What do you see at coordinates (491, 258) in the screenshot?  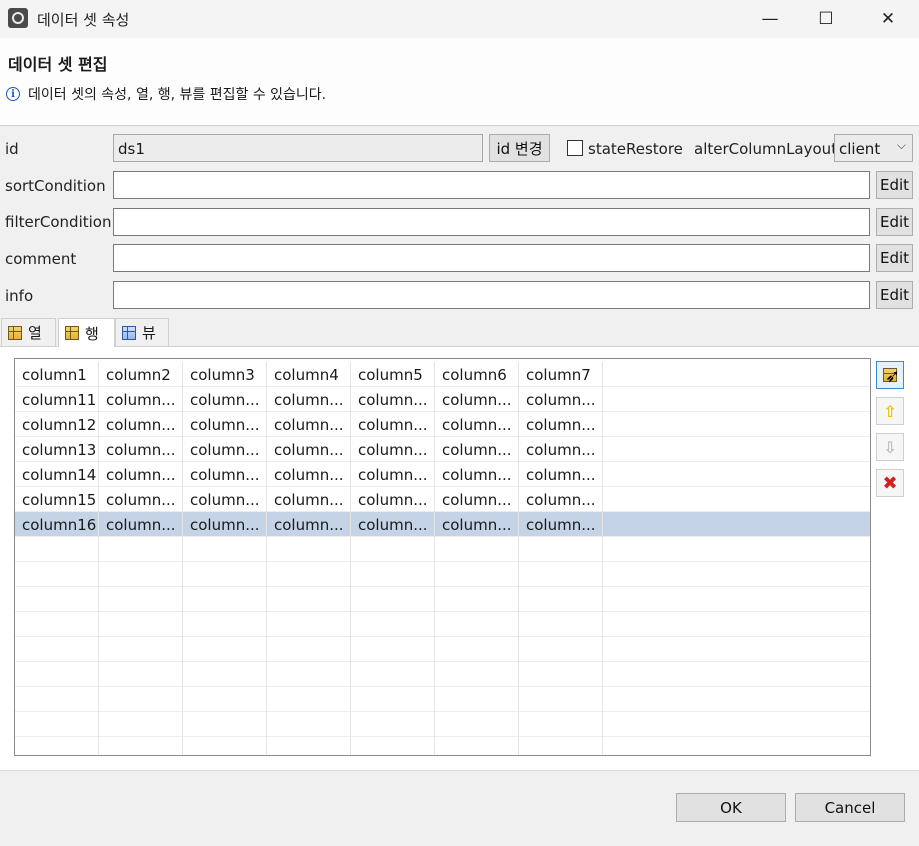 I see `comment-field` at bounding box center [491, 258].